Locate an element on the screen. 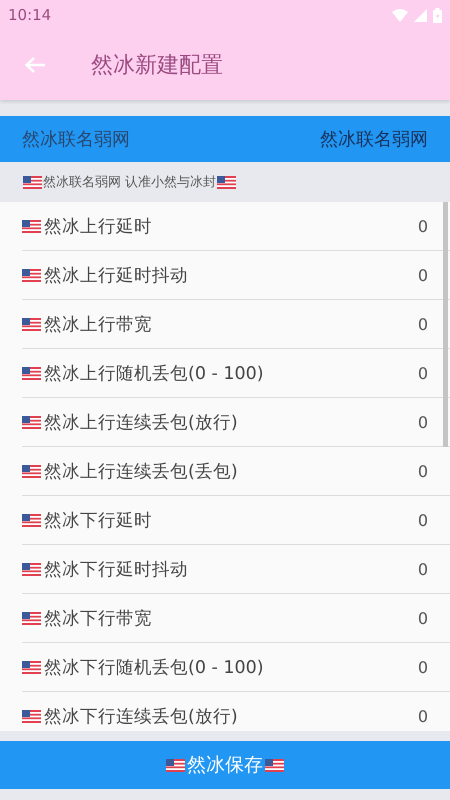 This screenshot has height=800, width=450. profile-bar: 然冰联名弱网 然冰联名弱网 is located at coordinates (225, 139).